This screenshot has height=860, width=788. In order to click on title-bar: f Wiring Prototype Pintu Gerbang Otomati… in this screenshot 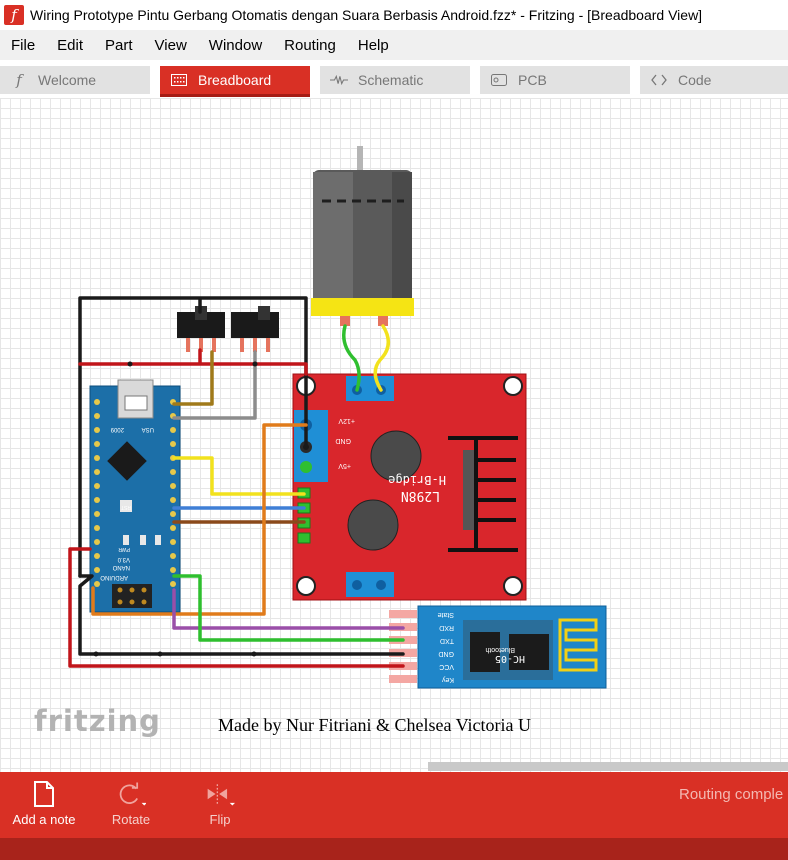, I will do `click(394, 15)`.